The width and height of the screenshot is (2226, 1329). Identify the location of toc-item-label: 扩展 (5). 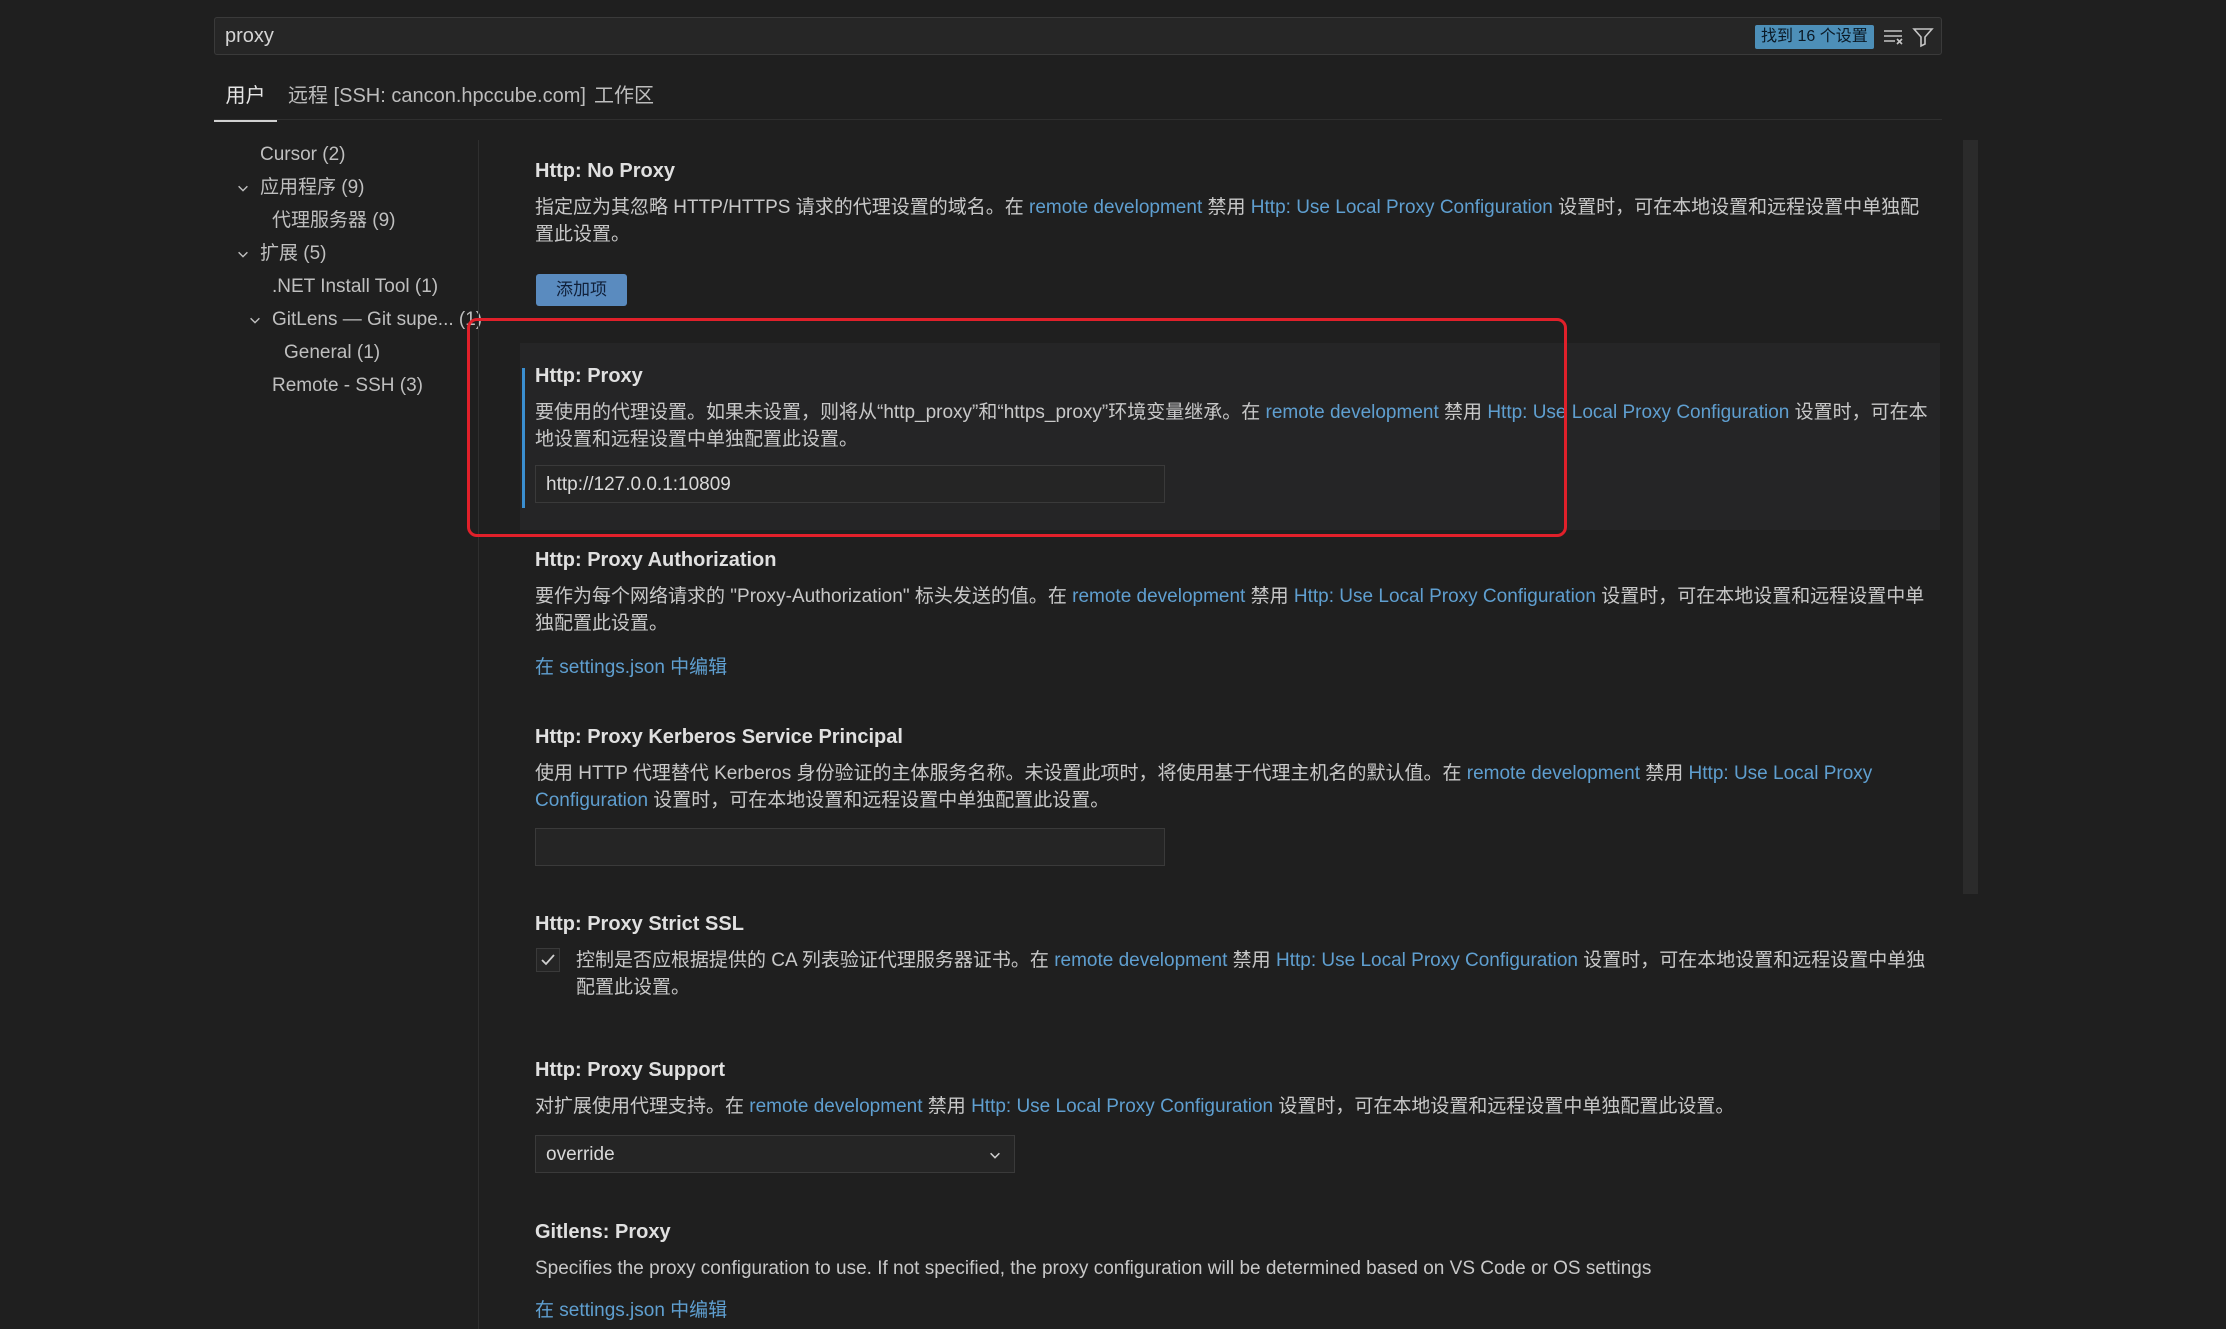
(293, 253).